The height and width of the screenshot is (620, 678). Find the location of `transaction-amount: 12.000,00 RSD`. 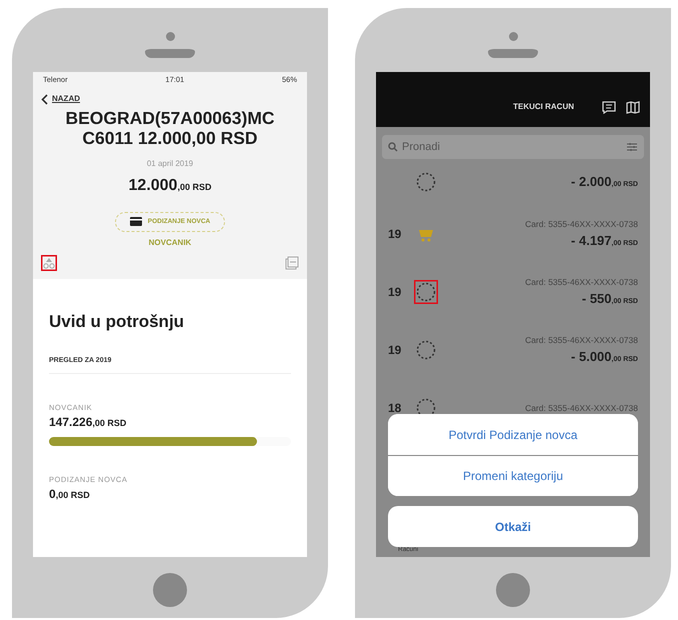

transaction-amount: 12.000,00 RSD is located at coordinates (170, 186).